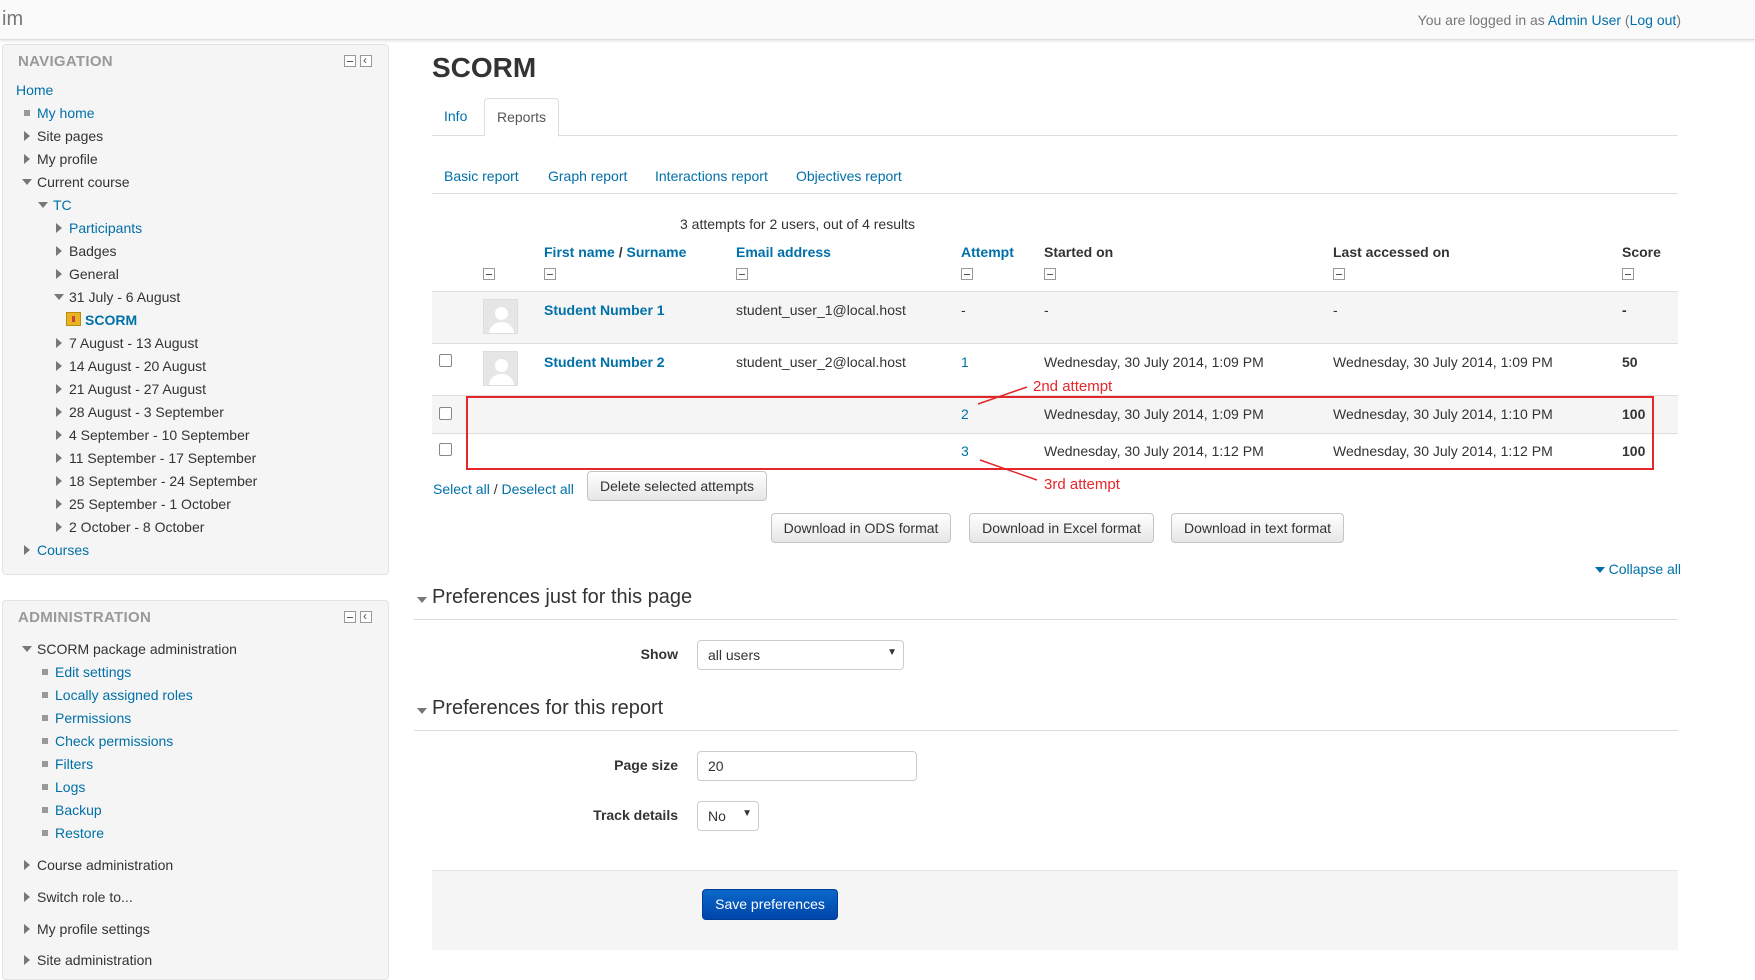 The height and width of the screenshot is (980, 1755). Describe the element at coordinates (646, 765) in the screenshot. I see `page-size-label: Page size` at that location.